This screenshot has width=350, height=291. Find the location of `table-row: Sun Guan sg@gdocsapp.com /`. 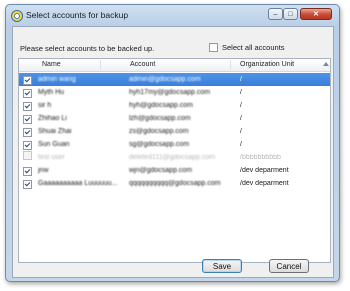

table-row: Sun Guan sg@gdocsapp.com / is located at coordinates (174, 144).